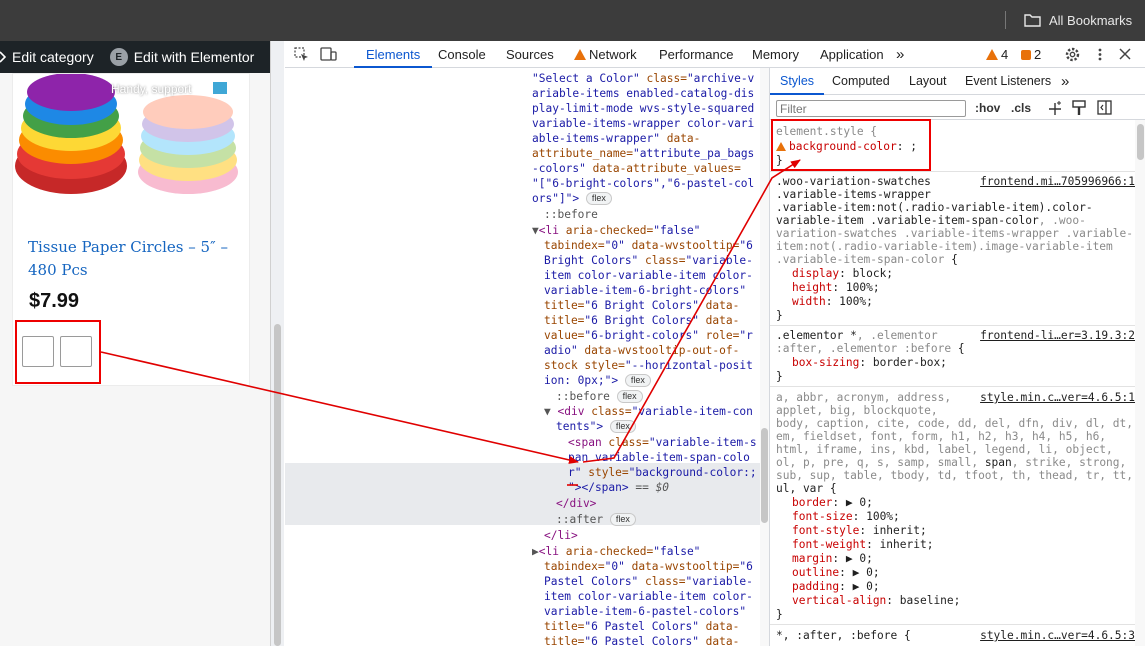  What do you see at coordinates (648, 335) in the screenshot?
I see `tree-line: value="6-bright-colors" role="r` at bounding box center [648, 335].